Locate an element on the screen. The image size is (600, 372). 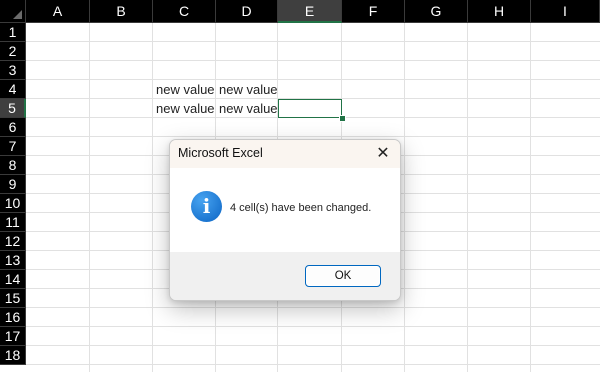
column-header-b: B is located at coordinates (121, 11).